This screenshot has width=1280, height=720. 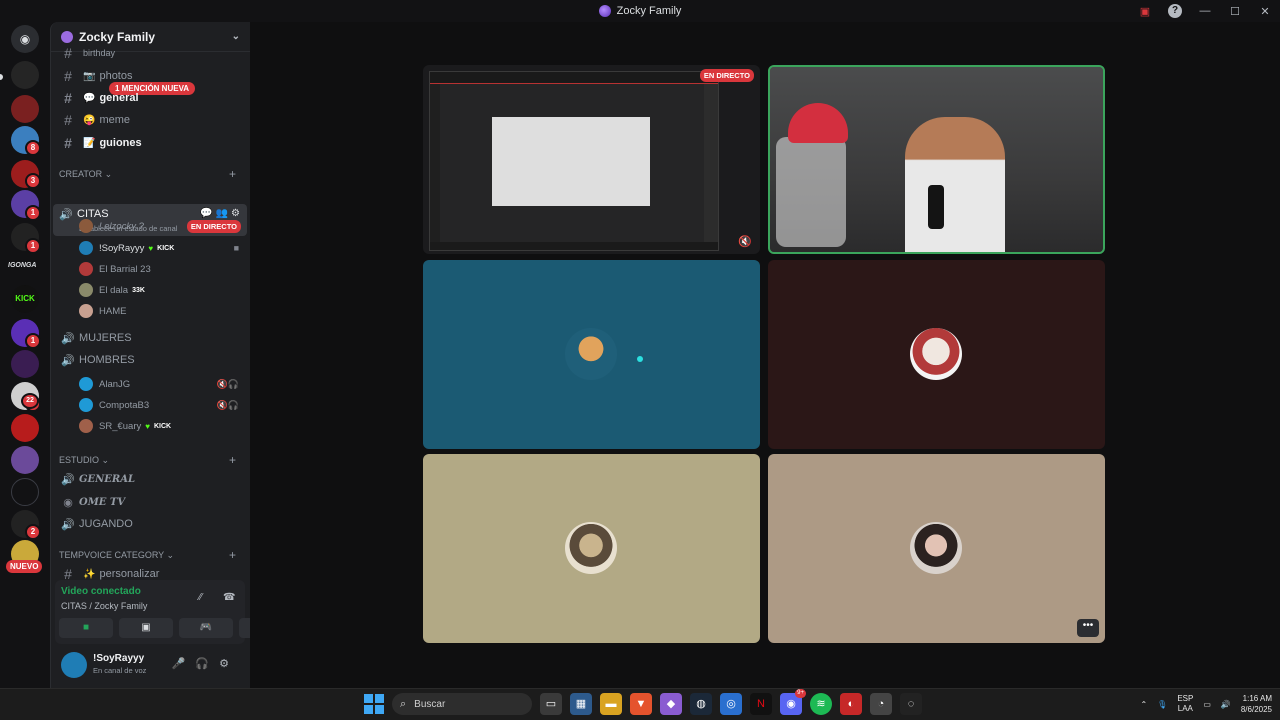 I want to click on volume-icon: 🔊, so click(x=1226, y=704).